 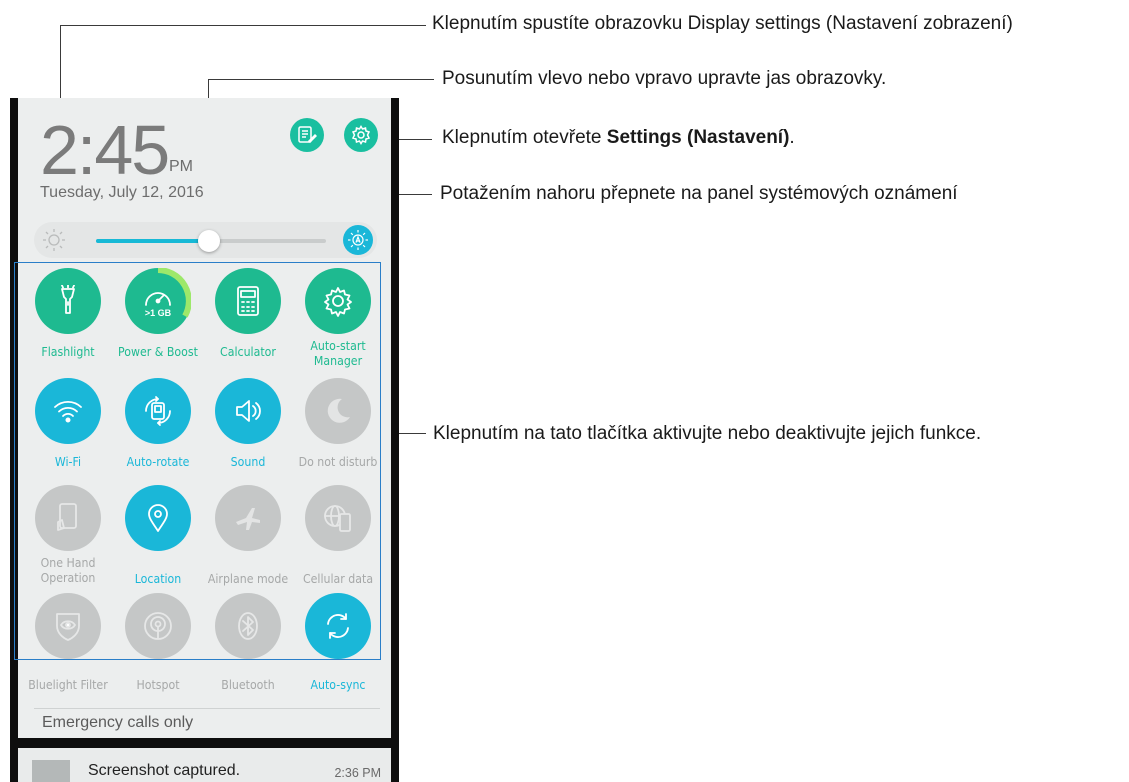 I want to click on brightness-slider, so click(x=211, y=241).